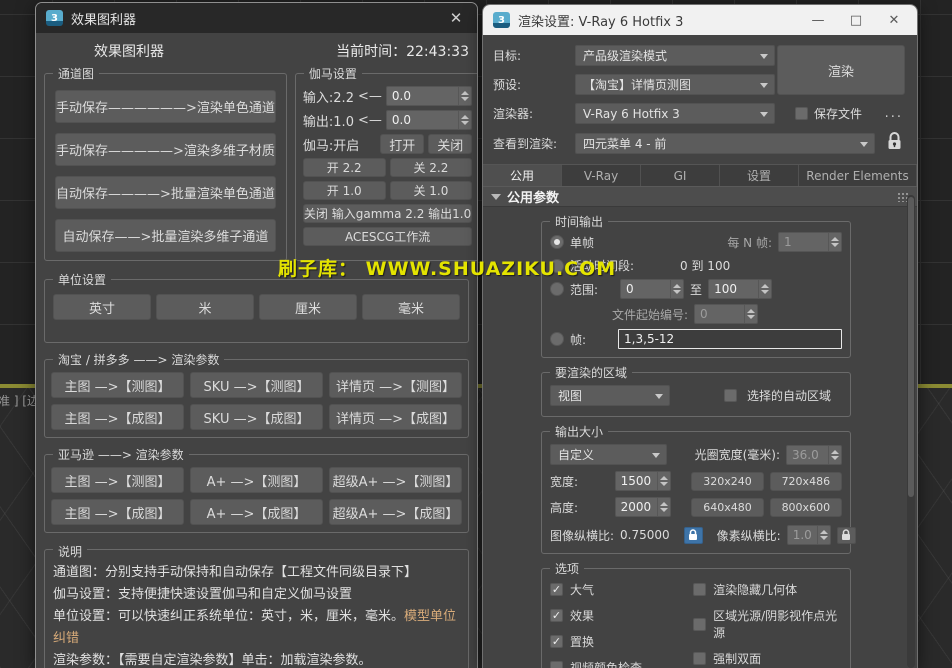 Image resolution: width=952 pixels, height=668 pixels. I want to click on aperture-spinner: 36.0, so click(814, 454).